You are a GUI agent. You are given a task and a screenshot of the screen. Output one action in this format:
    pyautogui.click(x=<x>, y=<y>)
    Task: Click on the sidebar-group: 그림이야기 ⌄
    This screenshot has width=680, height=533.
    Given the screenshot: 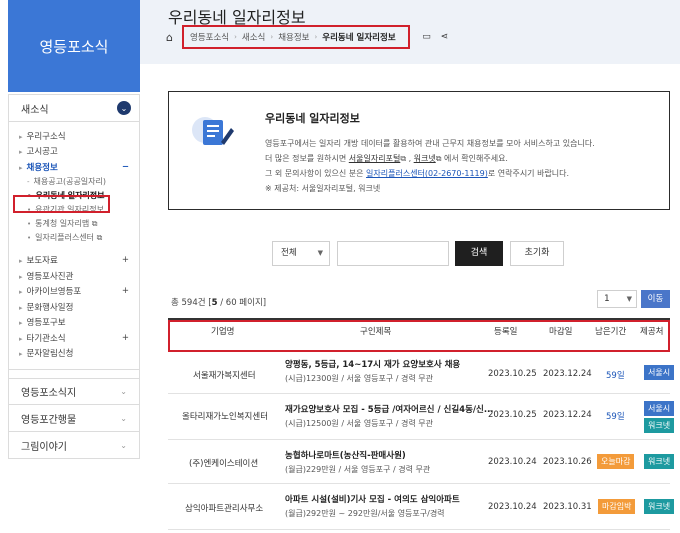 What is the action you would take?
    pyautogui.click(x=74, y=445)
    